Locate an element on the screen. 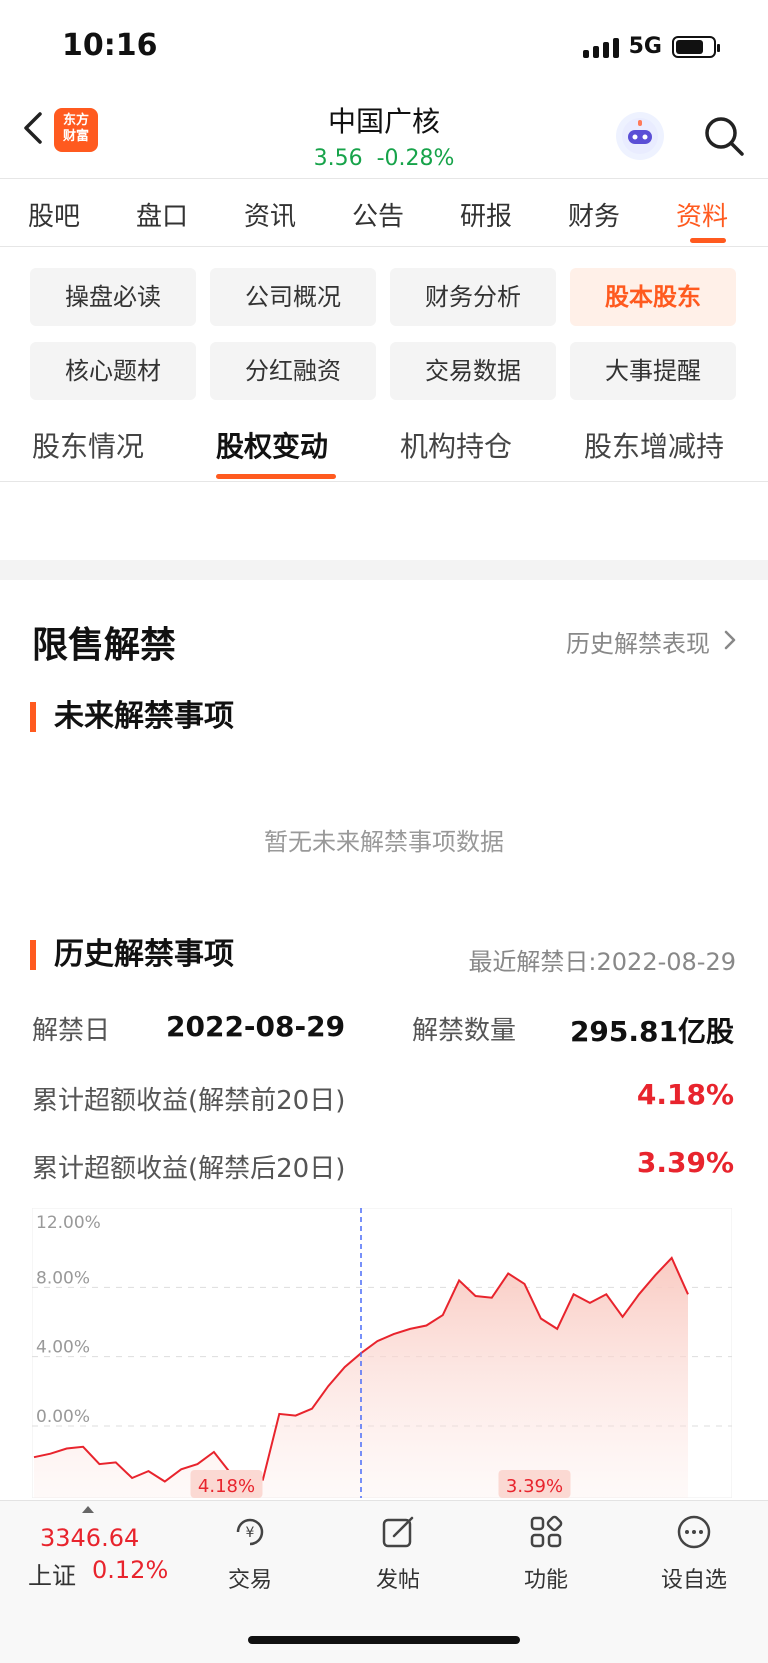  stock-change: -0.28% is located at coordinates (415, 158).